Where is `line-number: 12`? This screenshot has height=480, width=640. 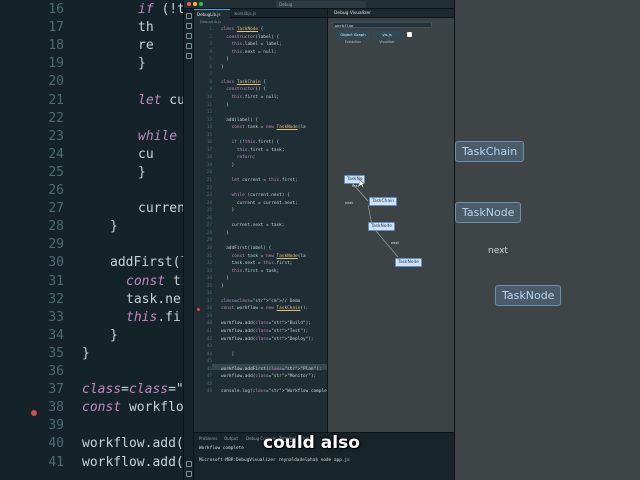
line-number: 12 is located at coordinates (203, 112).